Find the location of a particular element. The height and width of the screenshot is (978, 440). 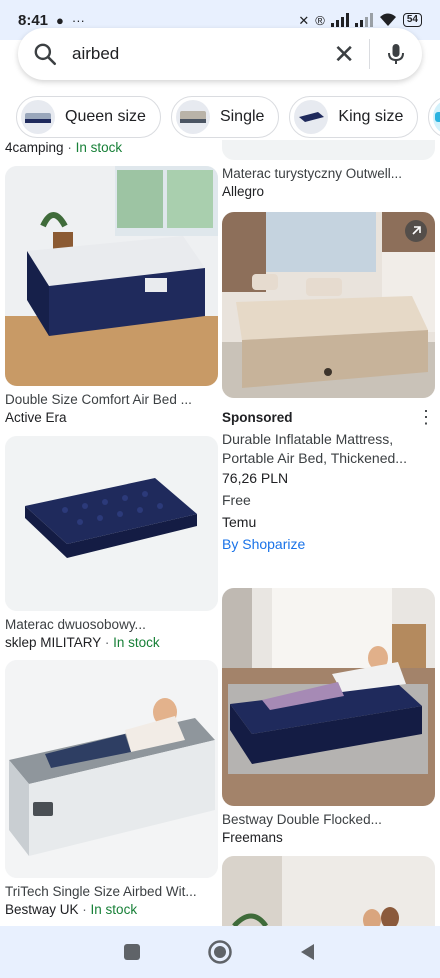

merchant-name: Bestway UK is located at coordinates (42, 909).